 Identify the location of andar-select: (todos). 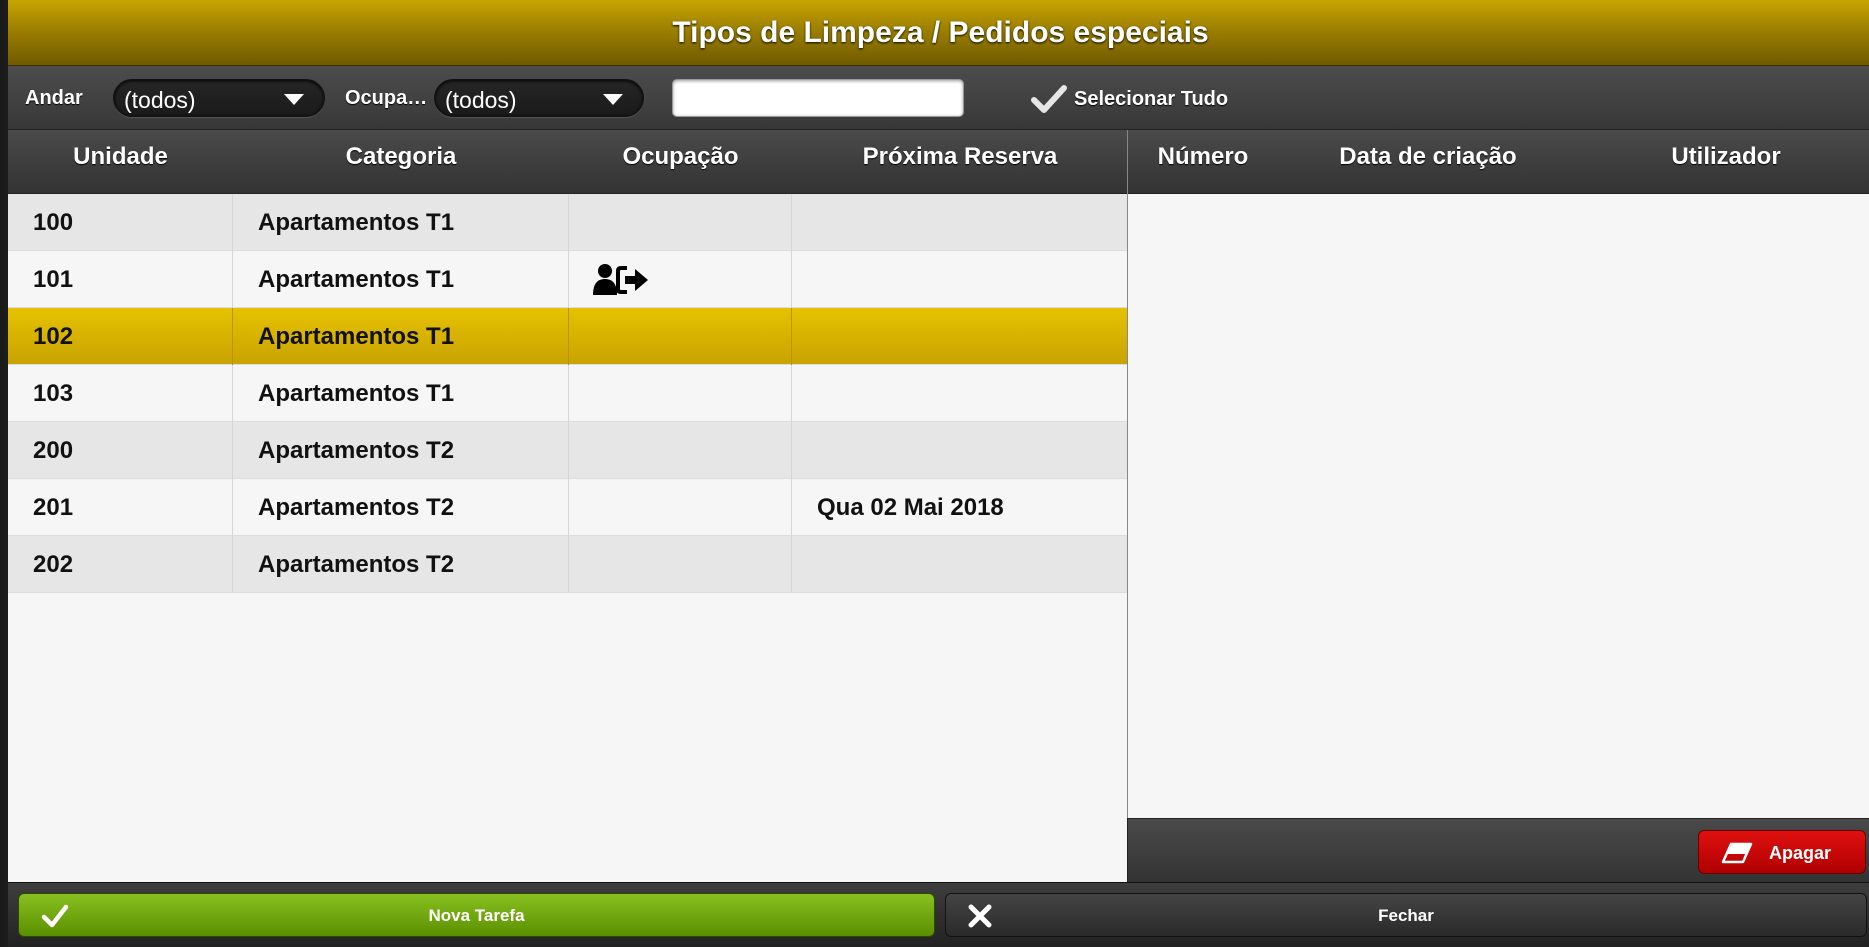
(219, 98).